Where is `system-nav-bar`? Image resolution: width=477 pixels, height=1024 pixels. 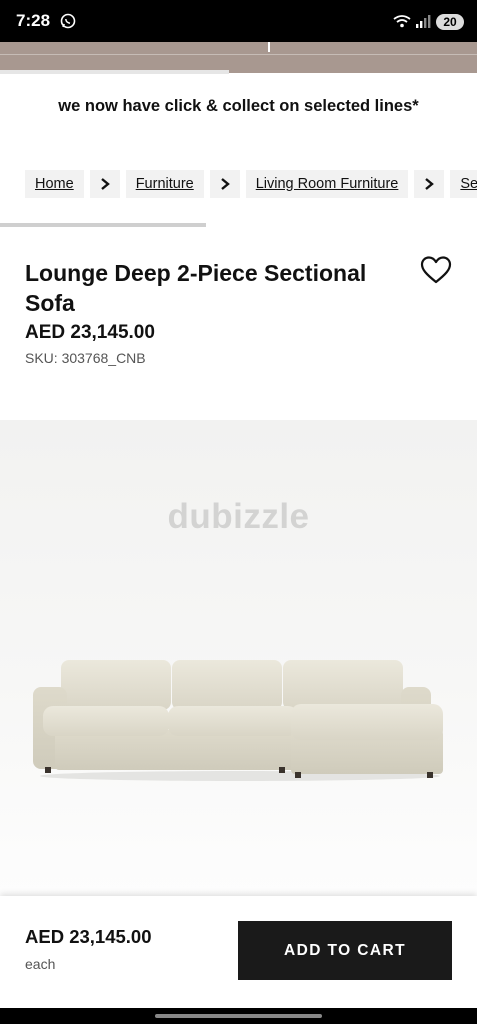
system-nav-bar is located at coordinates (238, 1016).